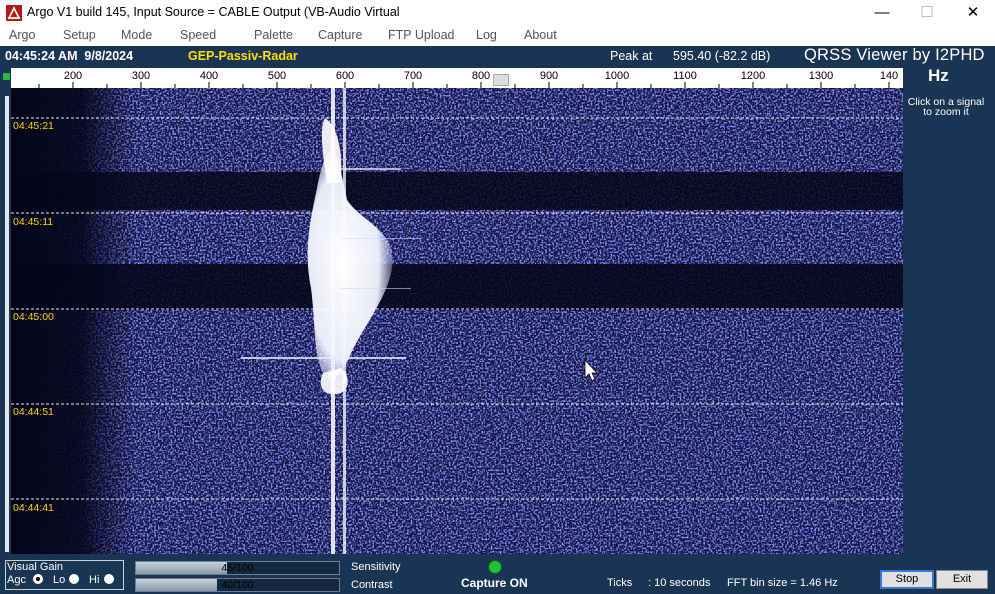  Describe the element at coordinates (376, 567) in the screenshot. I see `sensitivity-label: Sensitivity` at that location.